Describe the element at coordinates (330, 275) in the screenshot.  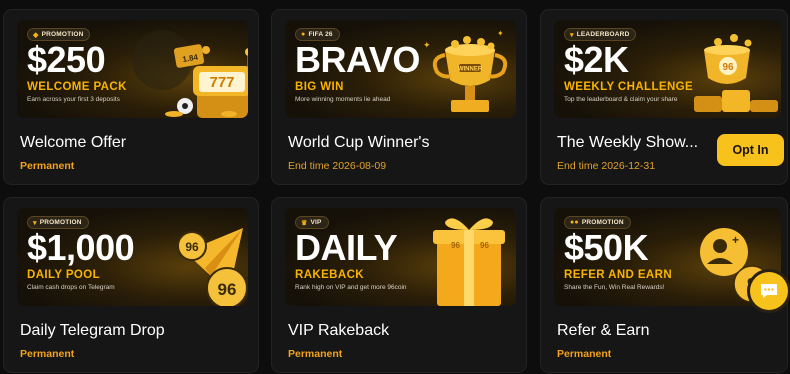
I see `promo-subline: RAKEBACK` at that location.